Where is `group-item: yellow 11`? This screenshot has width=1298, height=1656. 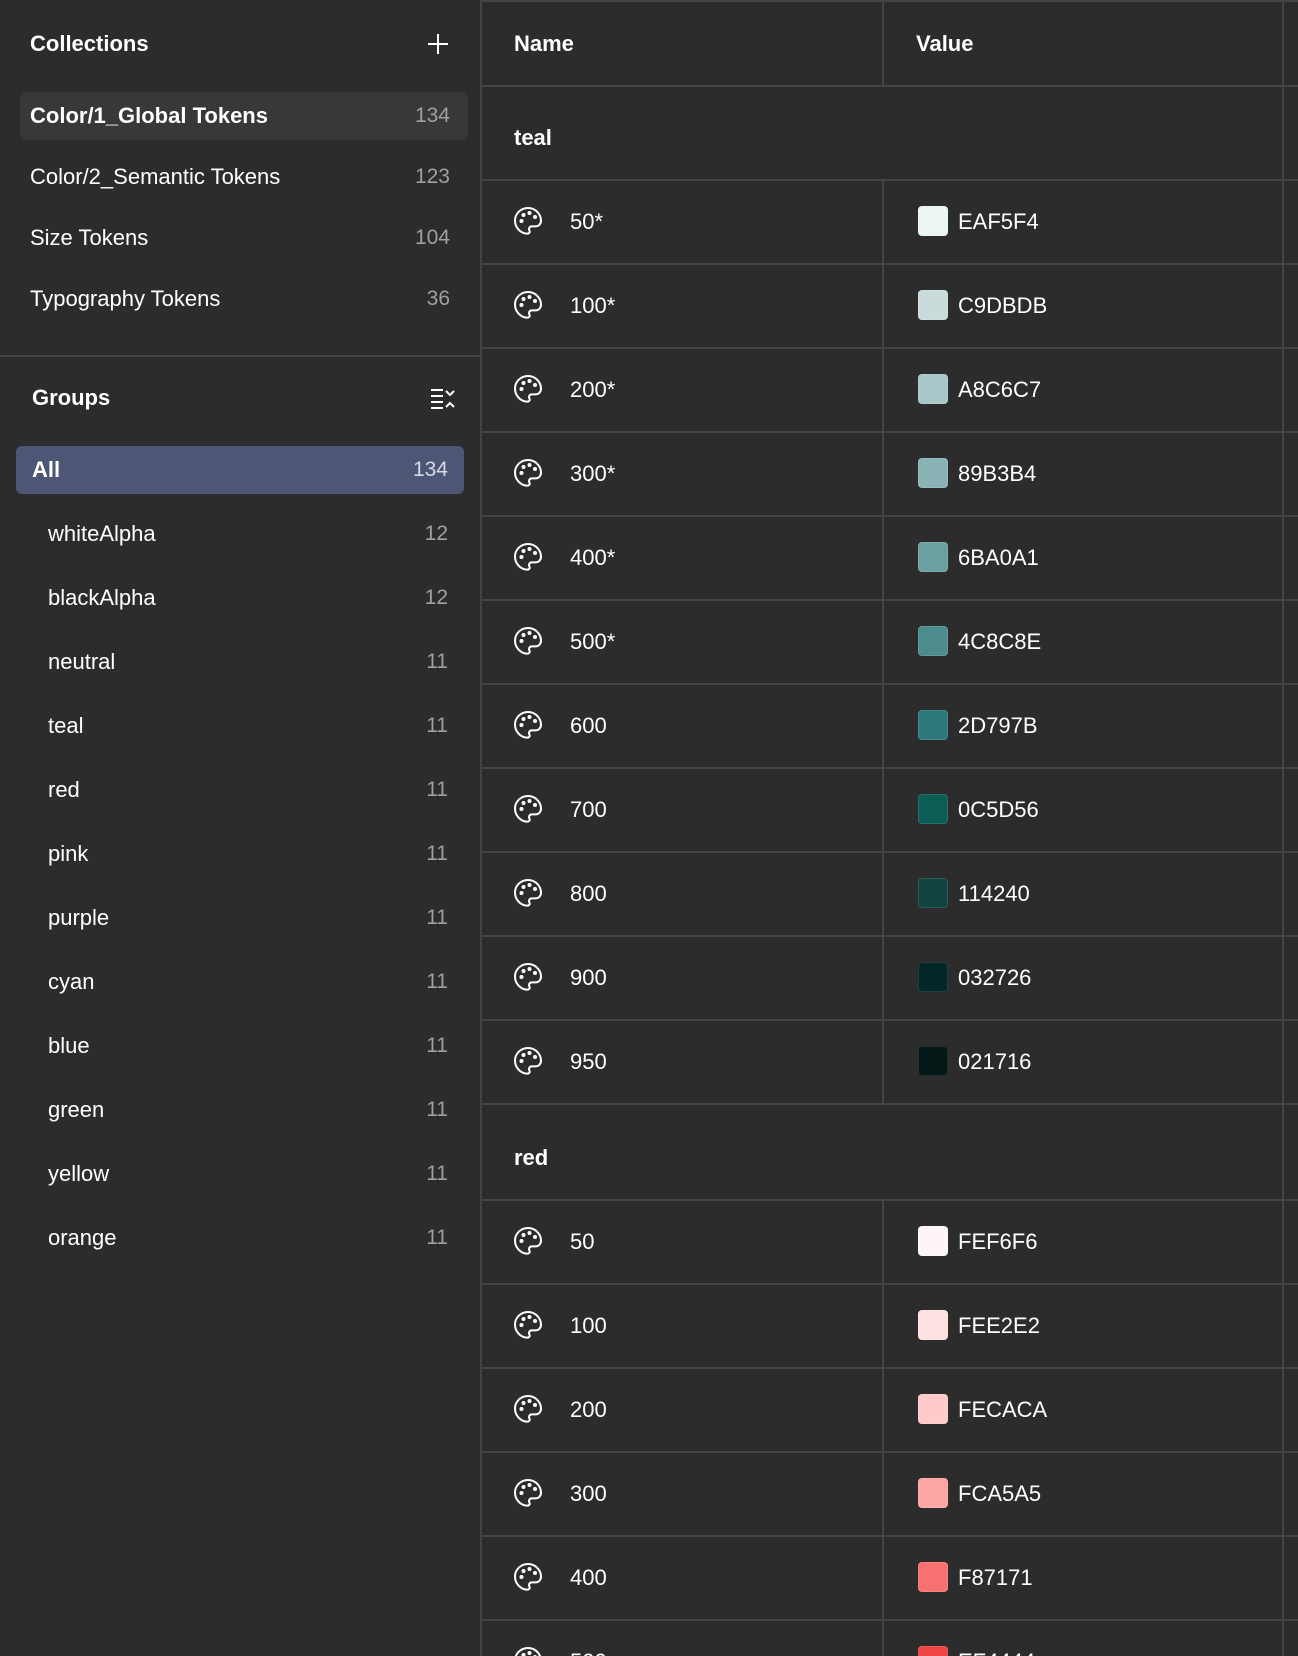
group-item: yellow 11 is located at coordinates (240, 1174).